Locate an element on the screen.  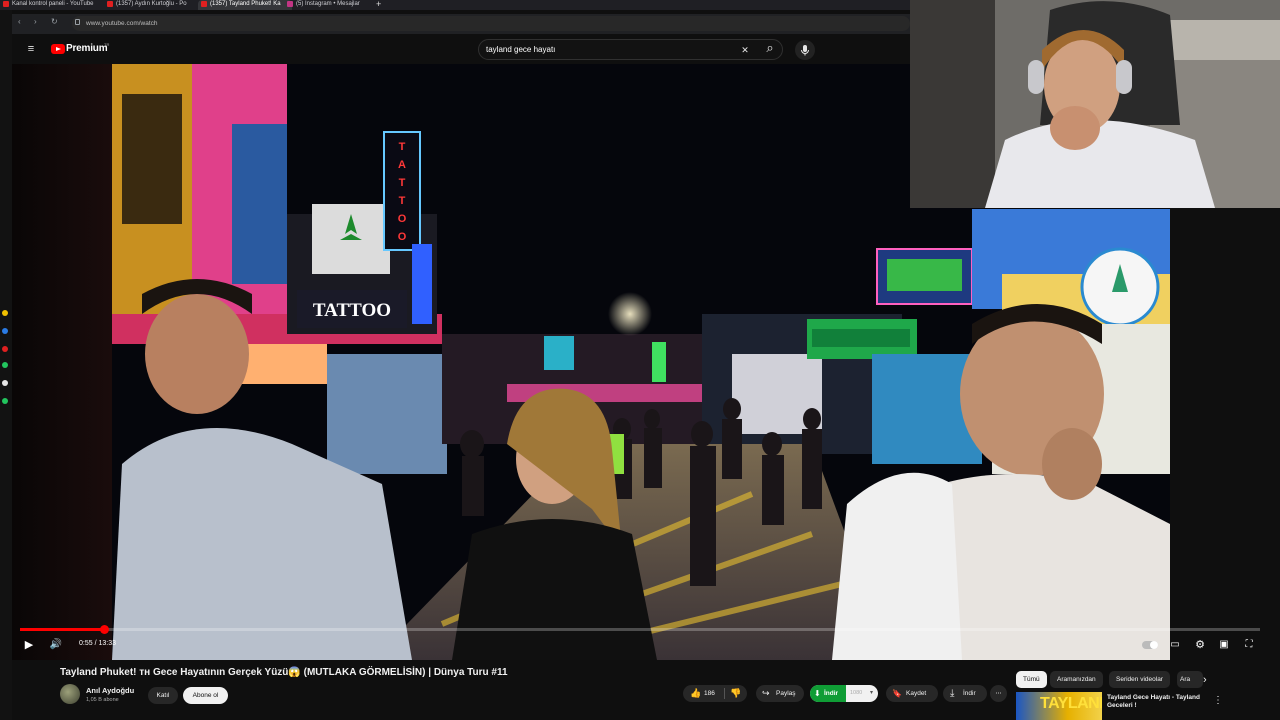
autoplay-toggle is located at coordinates (1150, 645).